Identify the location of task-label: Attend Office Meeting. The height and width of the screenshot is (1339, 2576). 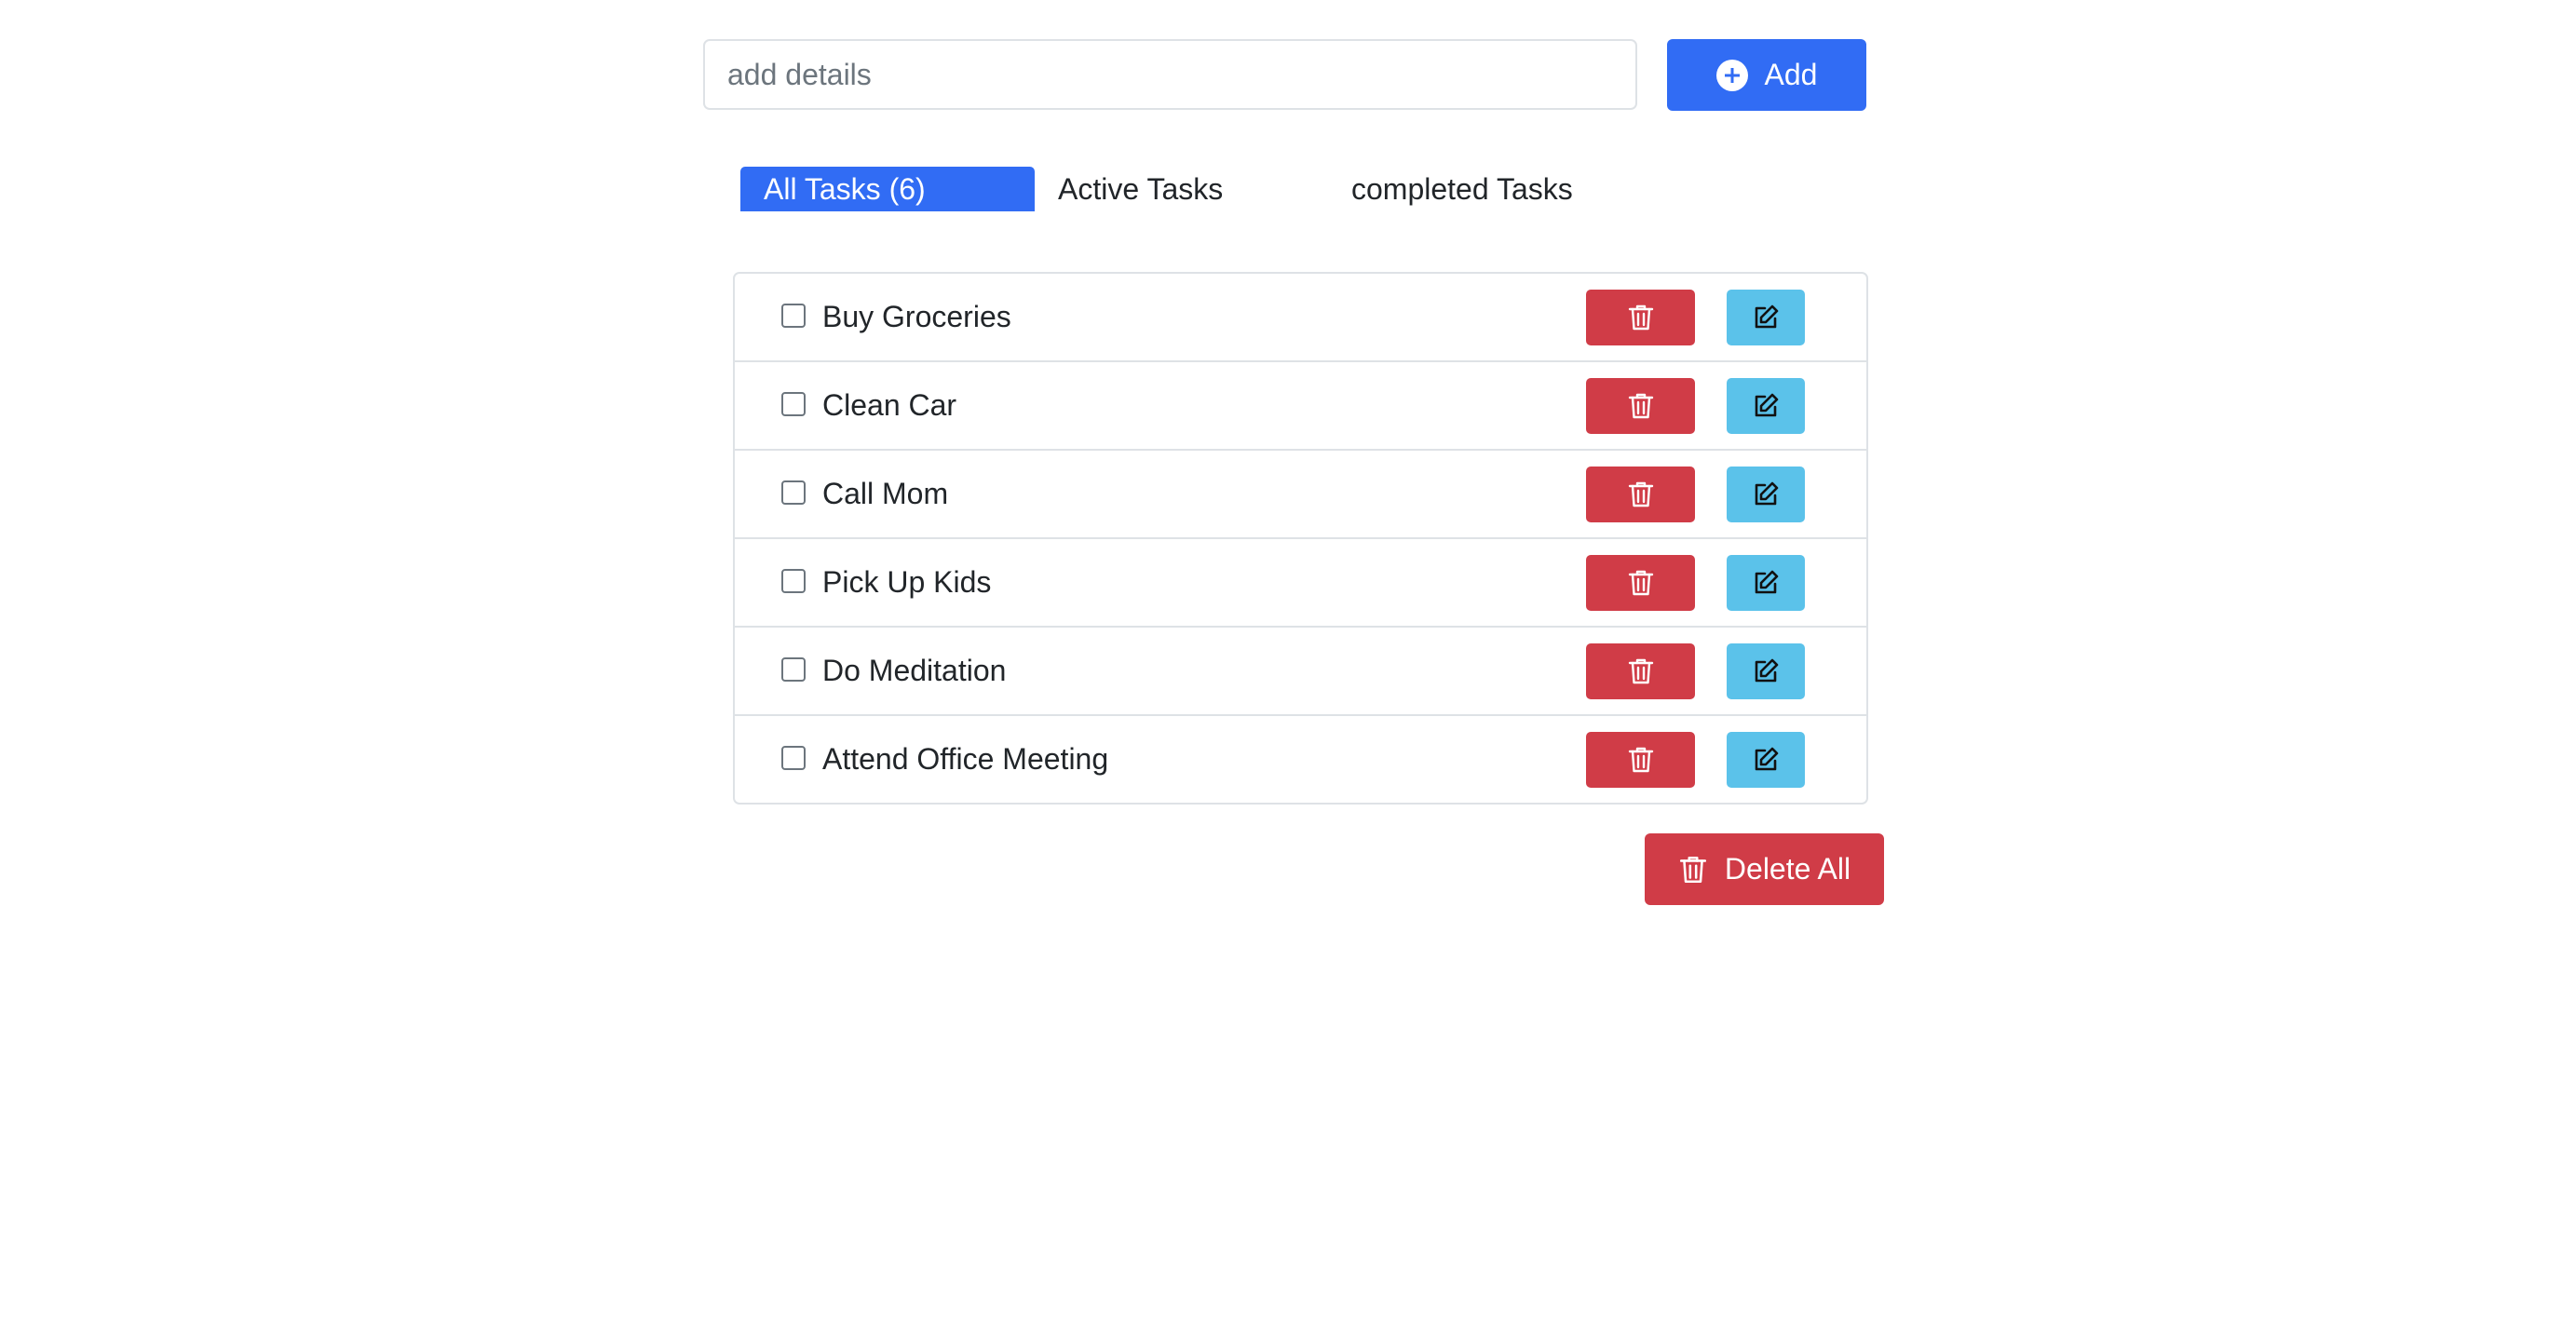
(965, 759).